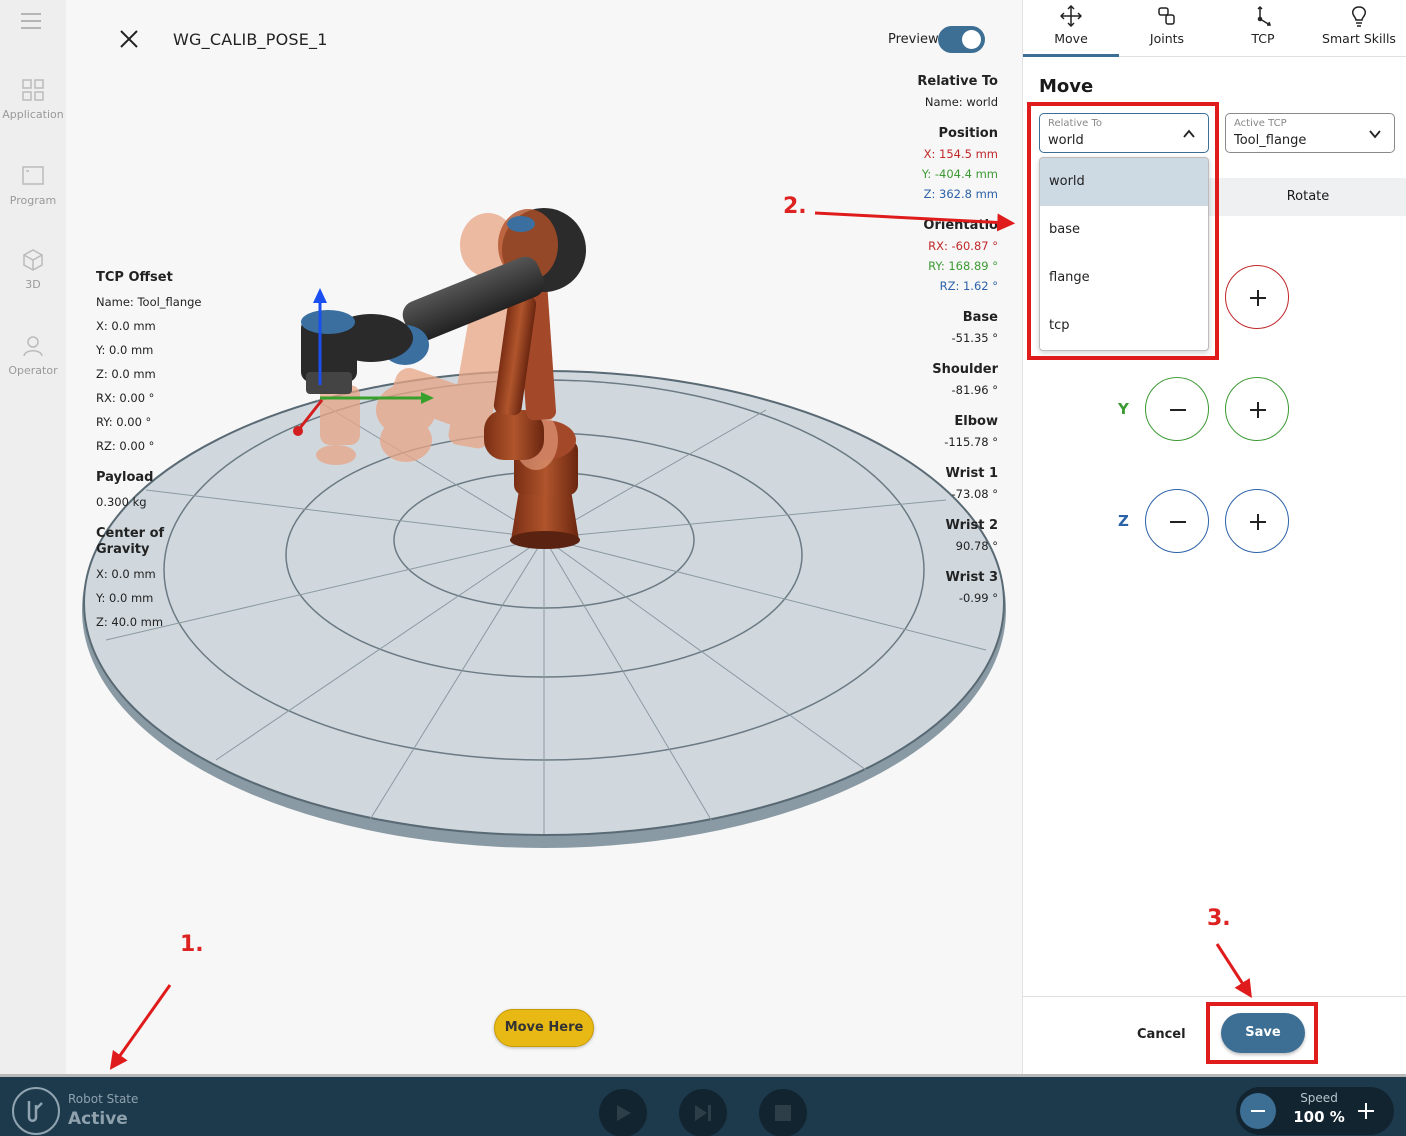  What do you see at coordinates (971, 432) in the screenshot?
I see `joint-elbow-info: Elbow -115.78 °` at bounding box center [971, 432].